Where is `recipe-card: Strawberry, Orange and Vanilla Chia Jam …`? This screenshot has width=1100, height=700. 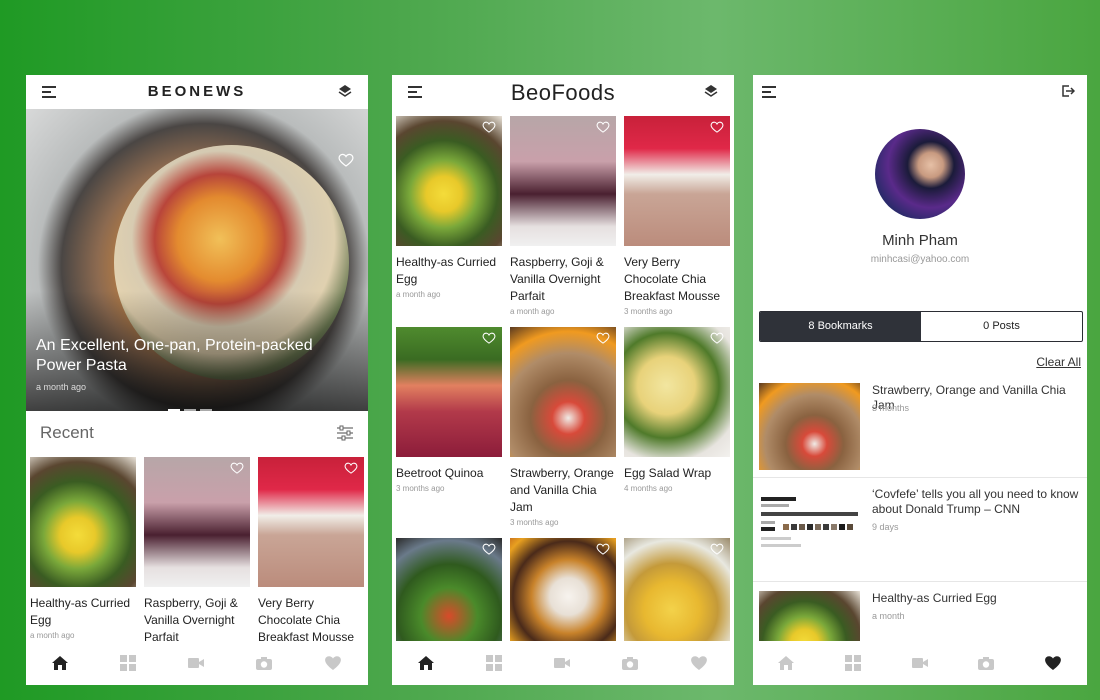 recipe-card: Strawberry, Orange and Vanilla Chia Jam … is located at coordinates (563, 427).